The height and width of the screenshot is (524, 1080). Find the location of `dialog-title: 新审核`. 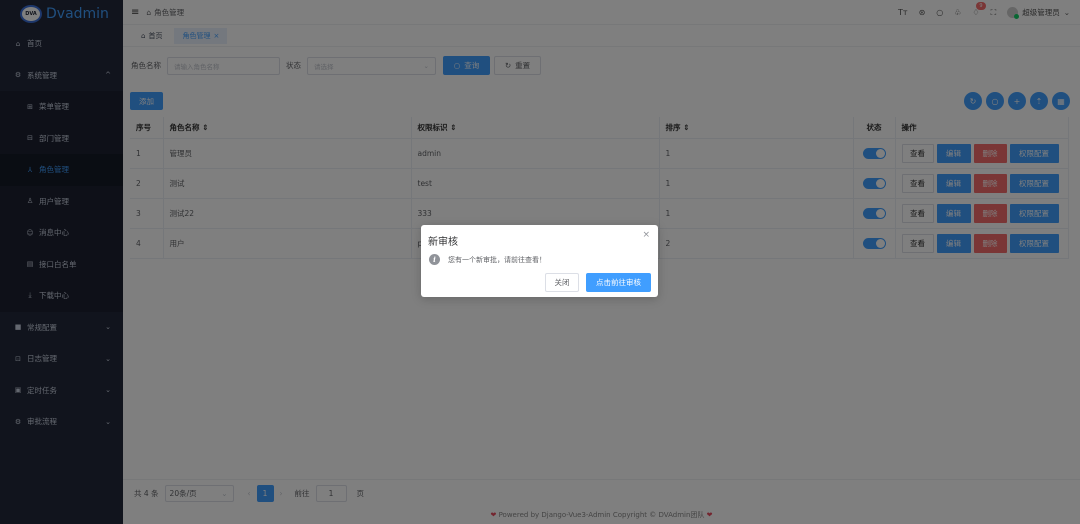

dialog-title: 新审核 is located at coordinates (443, 242).